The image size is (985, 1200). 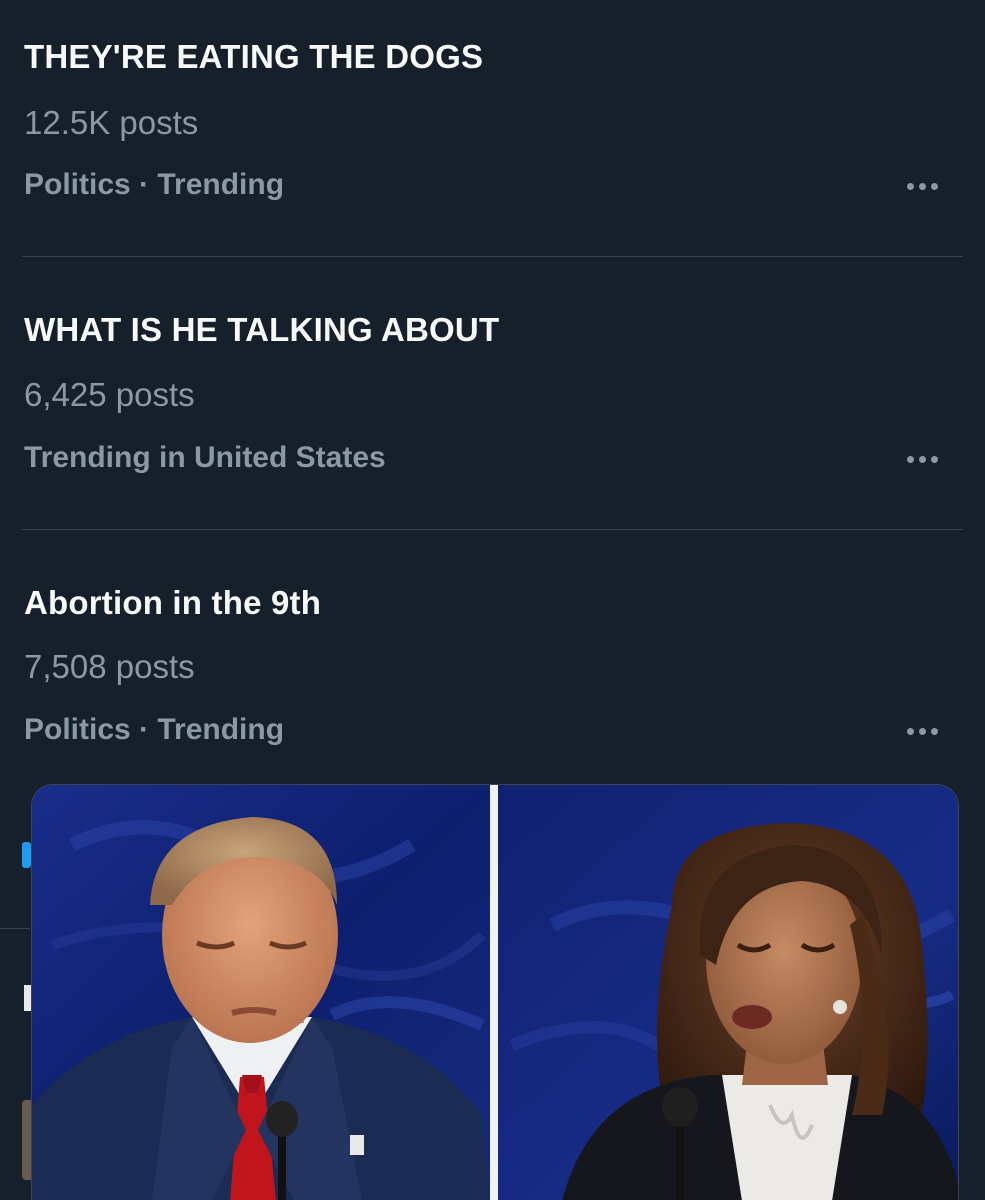 I want to click on trend-post-count: 12.5K posts, so click(x=111, y=122).